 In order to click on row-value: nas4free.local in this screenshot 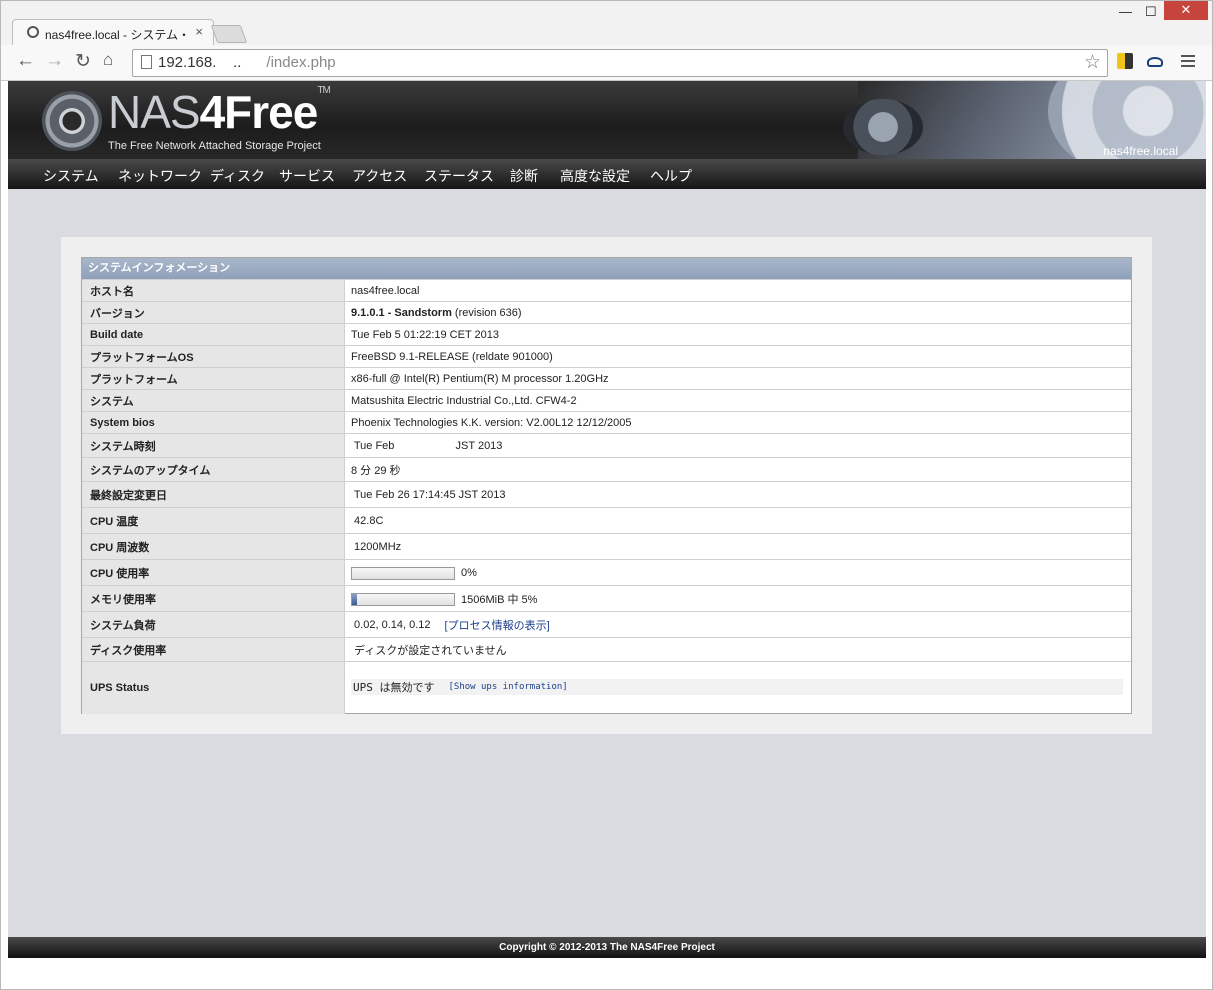, I will do `click(737, 291)`.